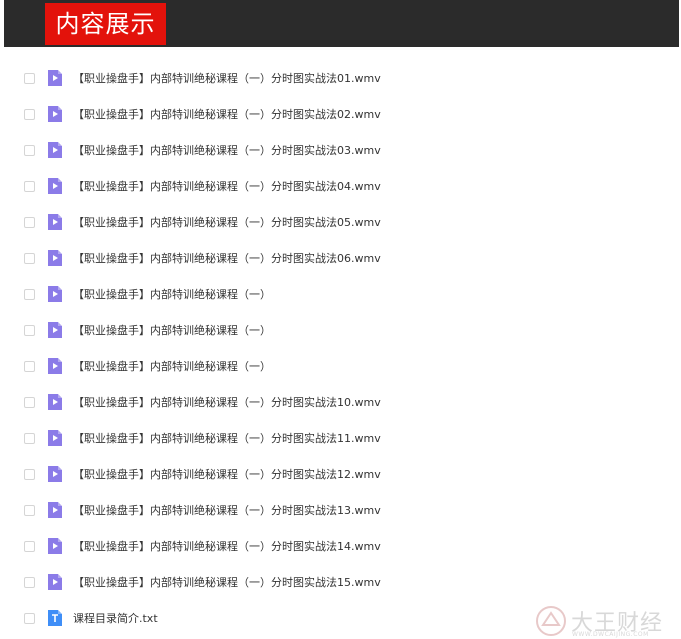  I want to click on file-name: 【职业操盘手】内部特训绝秘课程（一）分时图实战法10.wmv, so click(227, 402).